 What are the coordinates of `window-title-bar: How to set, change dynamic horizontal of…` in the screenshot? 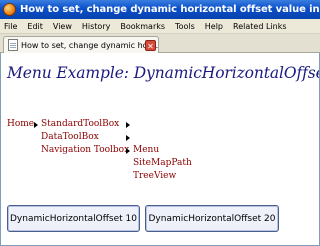 It's located at (160, 9).